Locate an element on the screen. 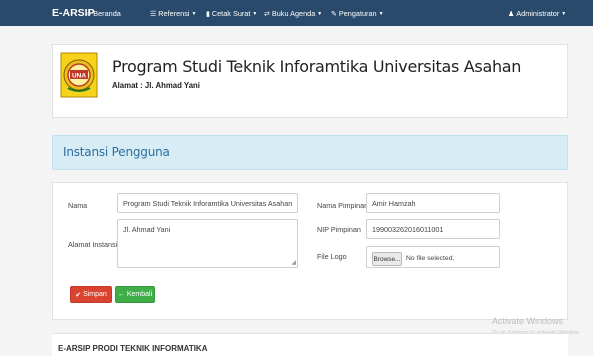 The width and height of the screenshot is (593, 356). institution-address: Alamat : Jl. Ahmad Yani is located at coordinates (156, 85).